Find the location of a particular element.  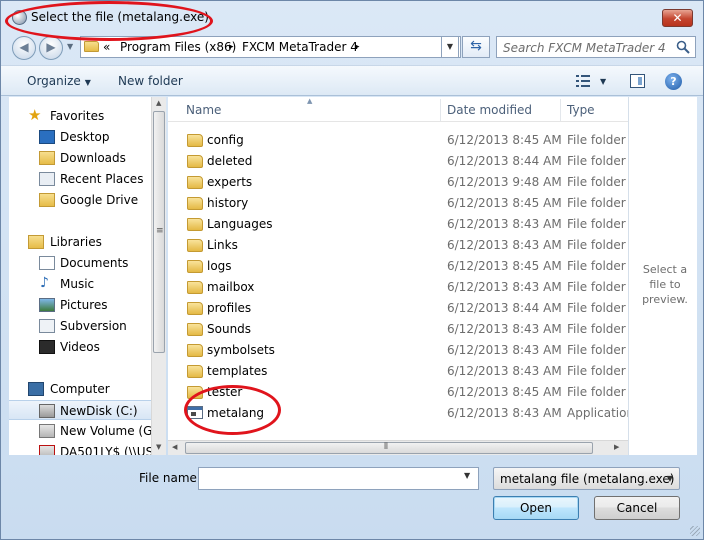

file-row: tester 6/12/2013 8:45 AM File folder is located at coordinates (398, 391).